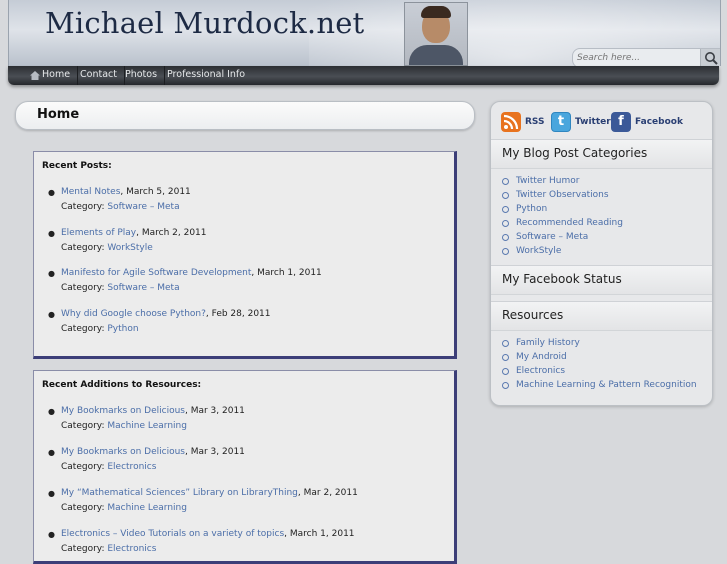 Image resolution: width=727 pixels, height=564 pixels. I want to click on resources-header: Resources, so click(601, 316).